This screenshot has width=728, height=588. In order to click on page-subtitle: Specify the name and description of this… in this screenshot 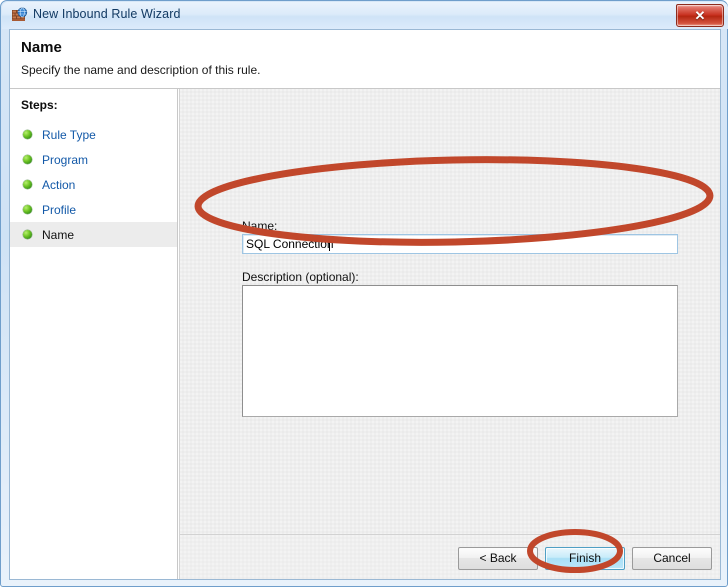, I will do `click(141, 70)`.